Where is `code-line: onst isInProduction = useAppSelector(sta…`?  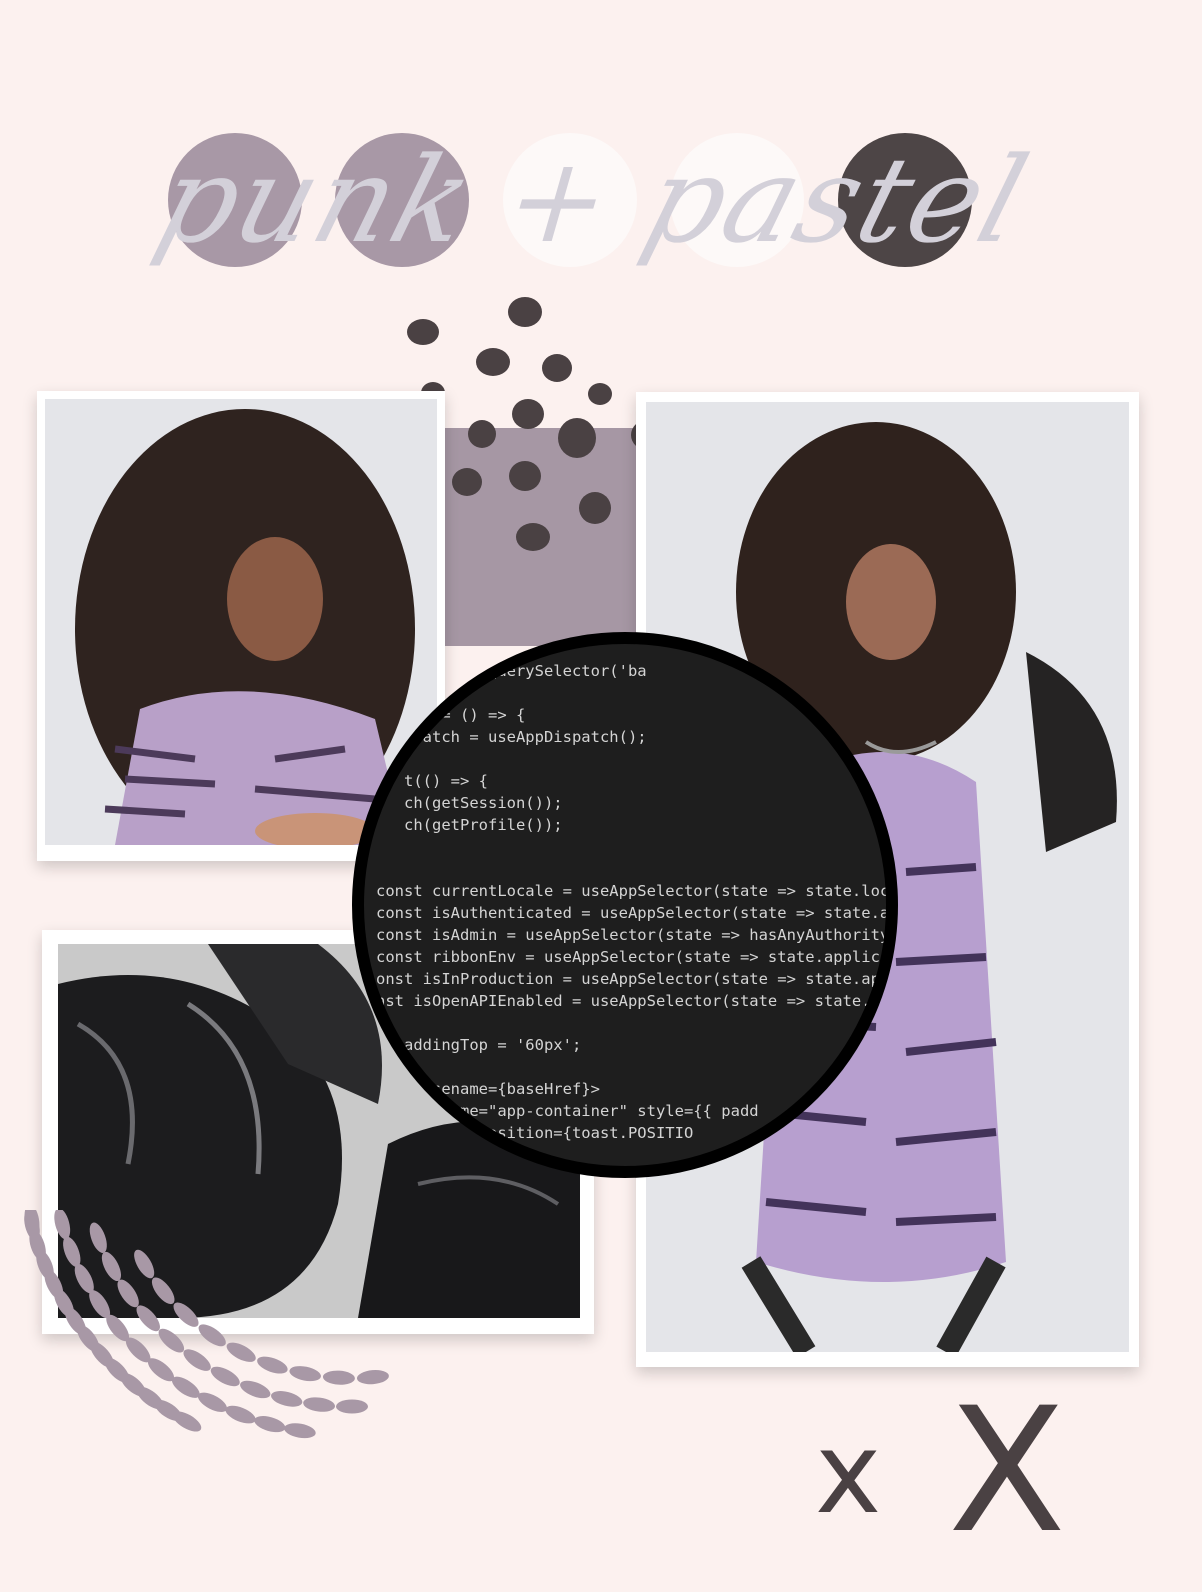
code-line: onst isInProduction = useAppSelector(sta… is located at coordinates (637, 979).